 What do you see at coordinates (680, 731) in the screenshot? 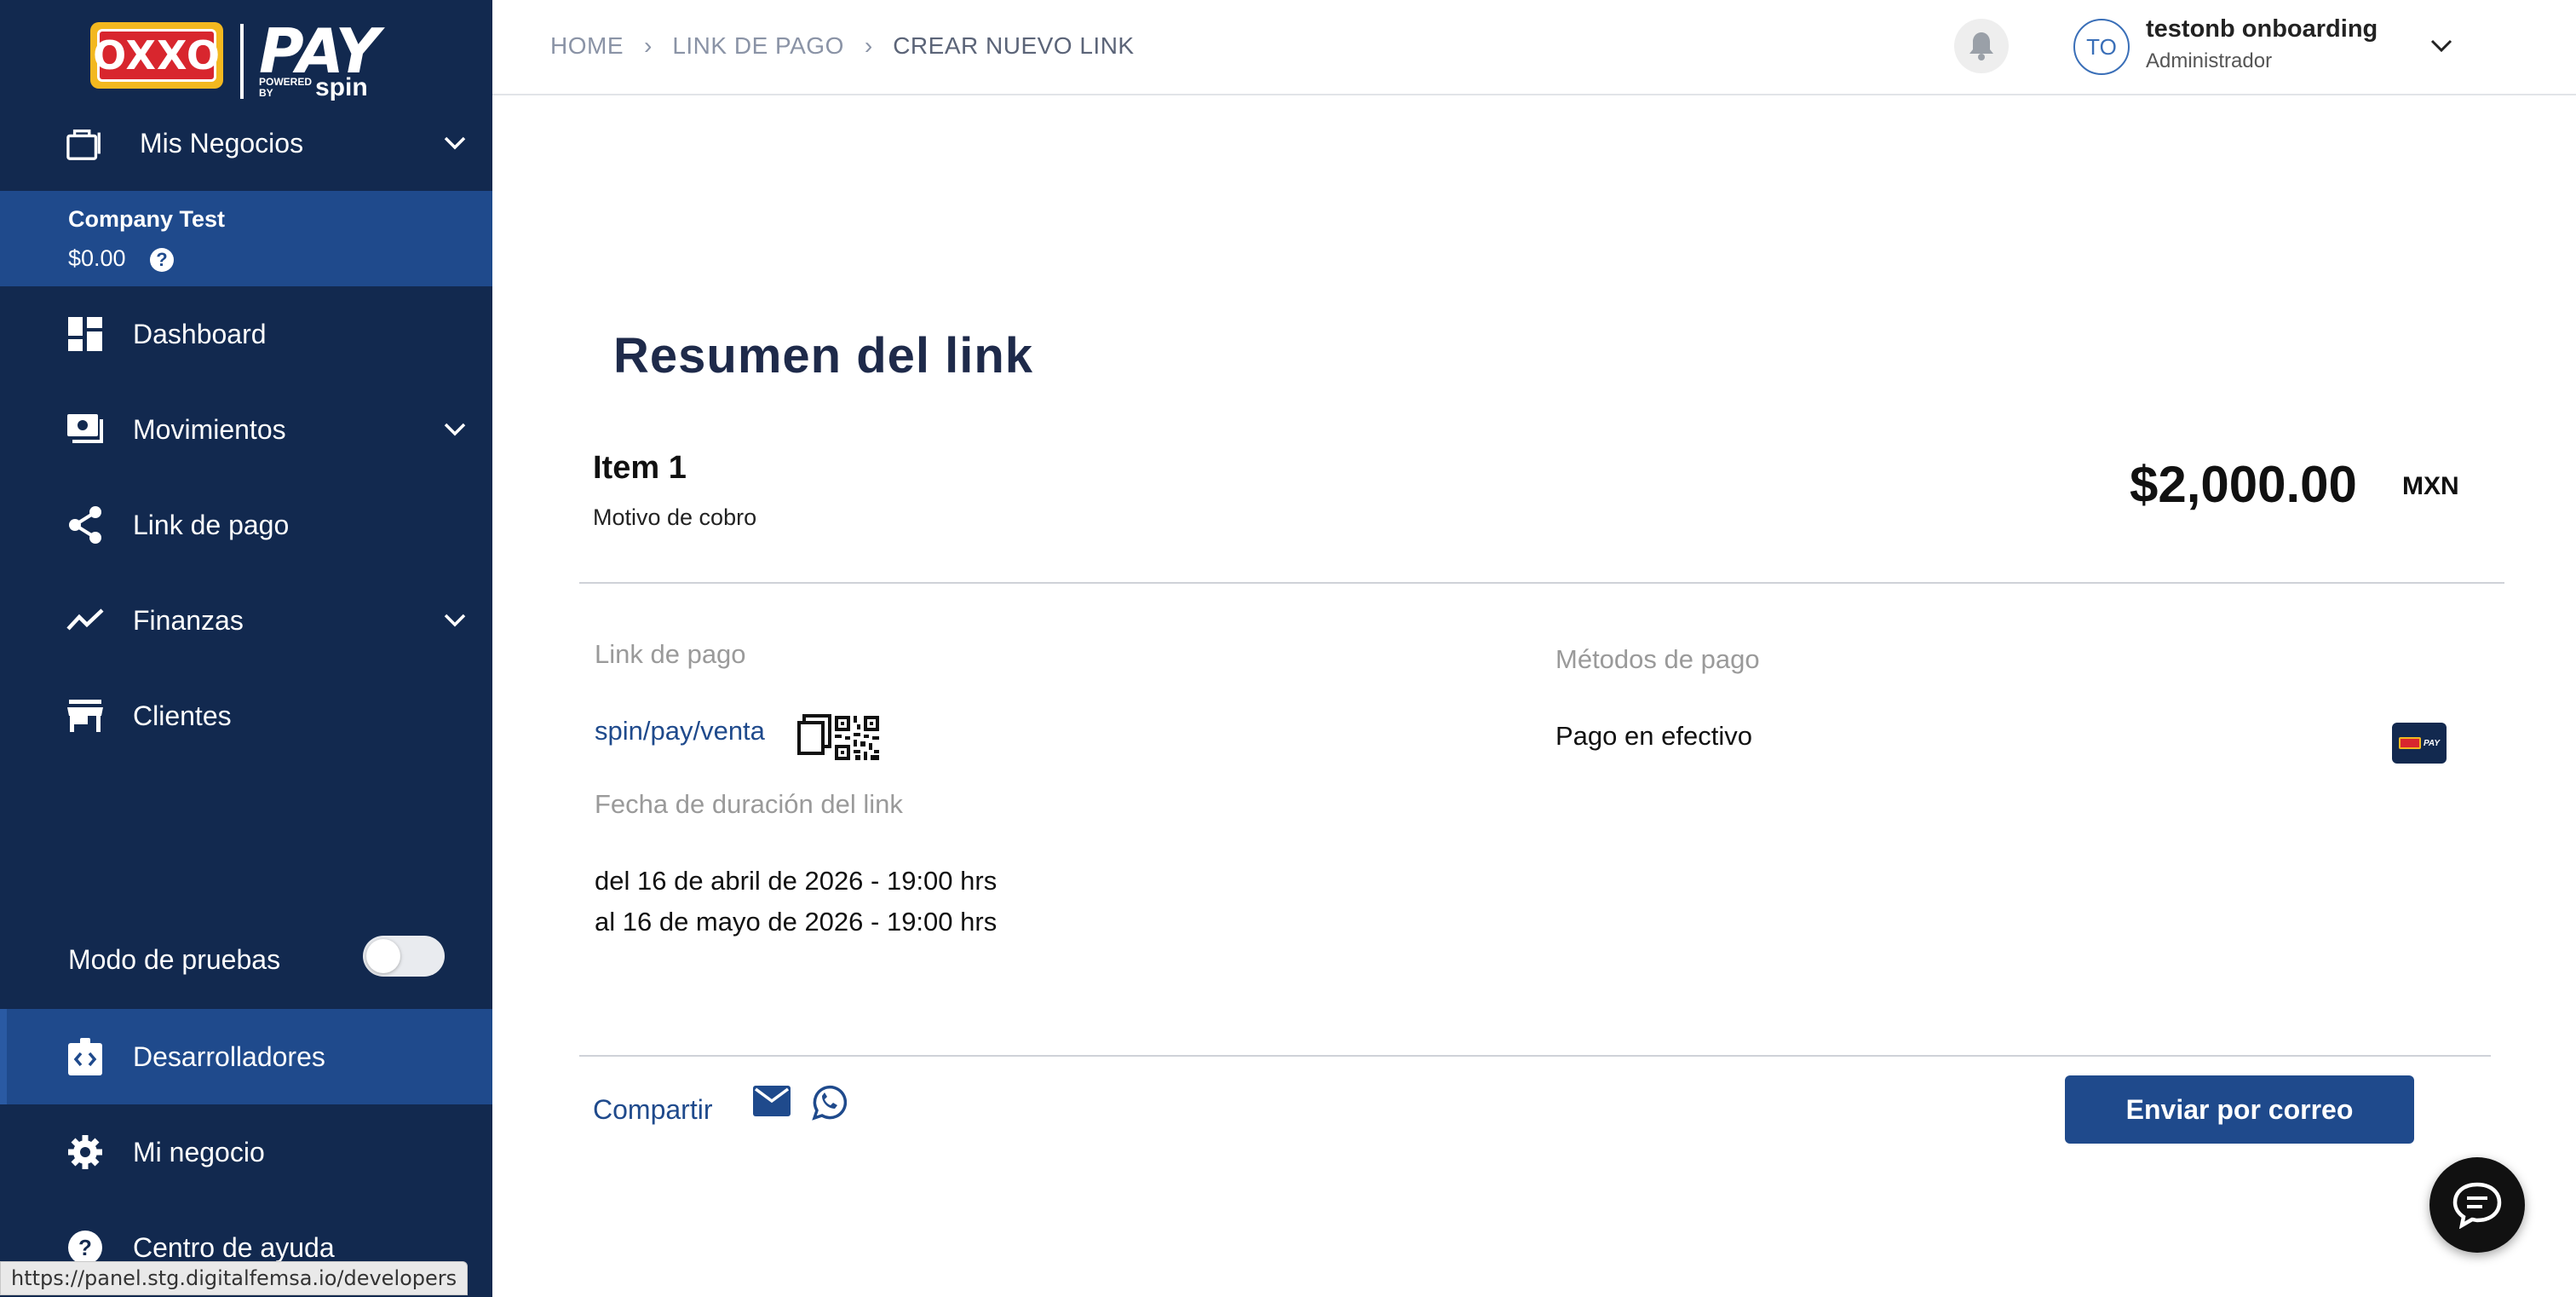
I see `payment-link: spin/pay/venta` at bounding box center [680, 731].